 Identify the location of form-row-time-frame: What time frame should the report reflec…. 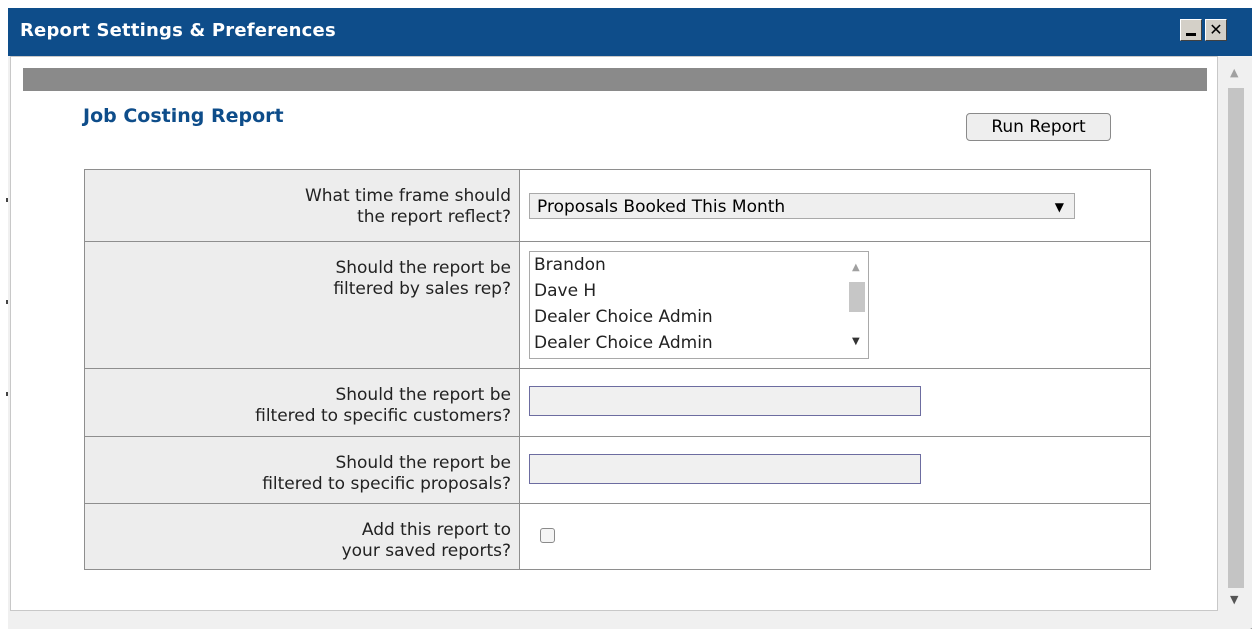
(617, 205).